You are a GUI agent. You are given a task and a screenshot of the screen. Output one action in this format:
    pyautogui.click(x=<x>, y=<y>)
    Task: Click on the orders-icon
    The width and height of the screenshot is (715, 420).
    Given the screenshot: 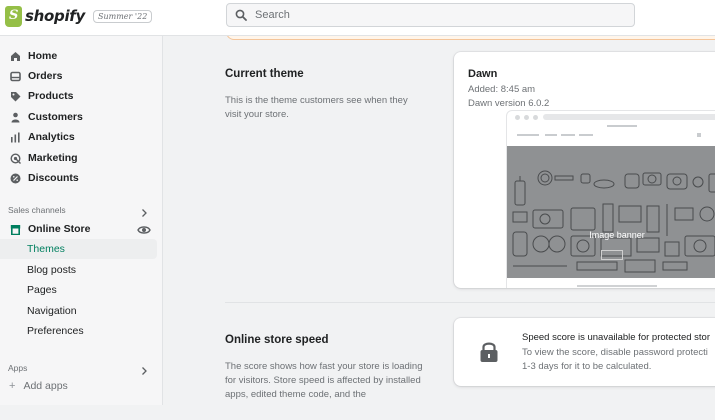 What is the action you would take?
    pyautogui.click(x=15, y=76)
    